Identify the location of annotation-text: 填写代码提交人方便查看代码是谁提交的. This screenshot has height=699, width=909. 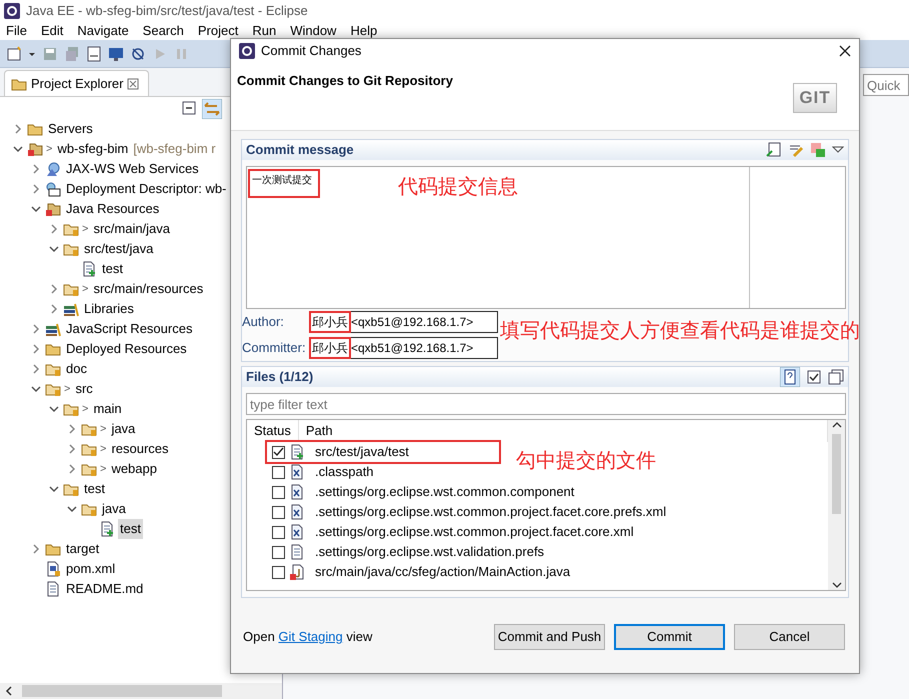
(680, 330).